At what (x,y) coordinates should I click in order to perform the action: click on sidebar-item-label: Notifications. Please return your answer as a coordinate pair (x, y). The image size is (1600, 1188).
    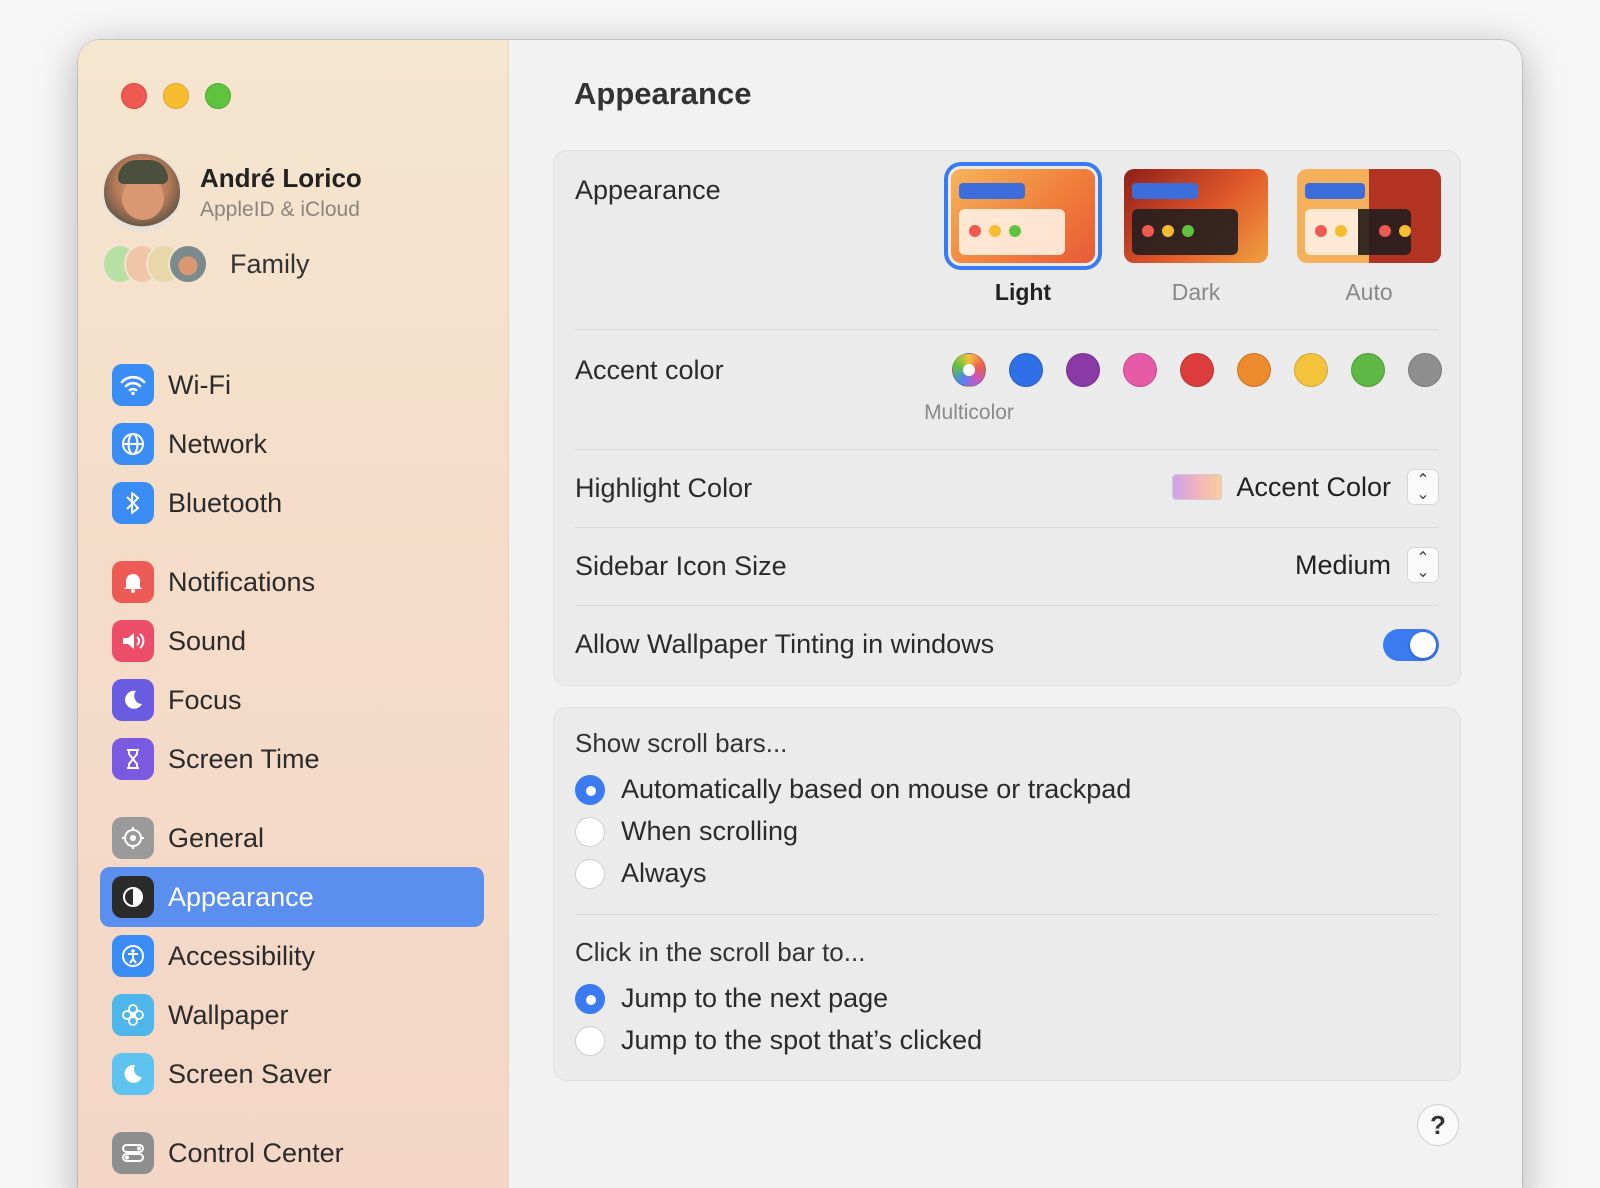
    Looking at the image, I should click on (242, 581).